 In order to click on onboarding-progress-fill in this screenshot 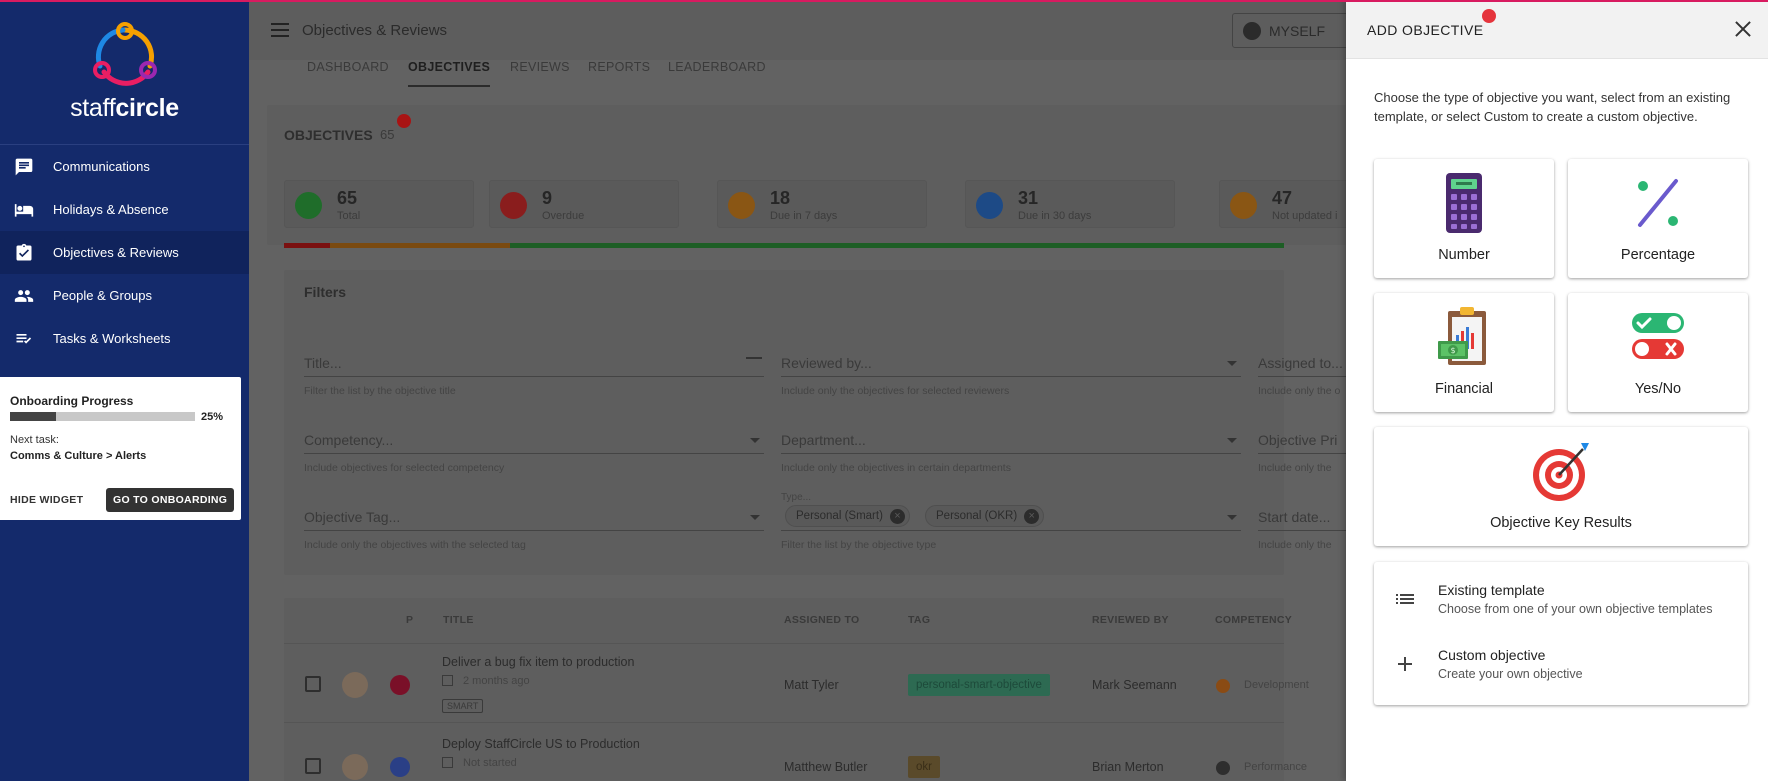, I will do `click(33, 416)`.